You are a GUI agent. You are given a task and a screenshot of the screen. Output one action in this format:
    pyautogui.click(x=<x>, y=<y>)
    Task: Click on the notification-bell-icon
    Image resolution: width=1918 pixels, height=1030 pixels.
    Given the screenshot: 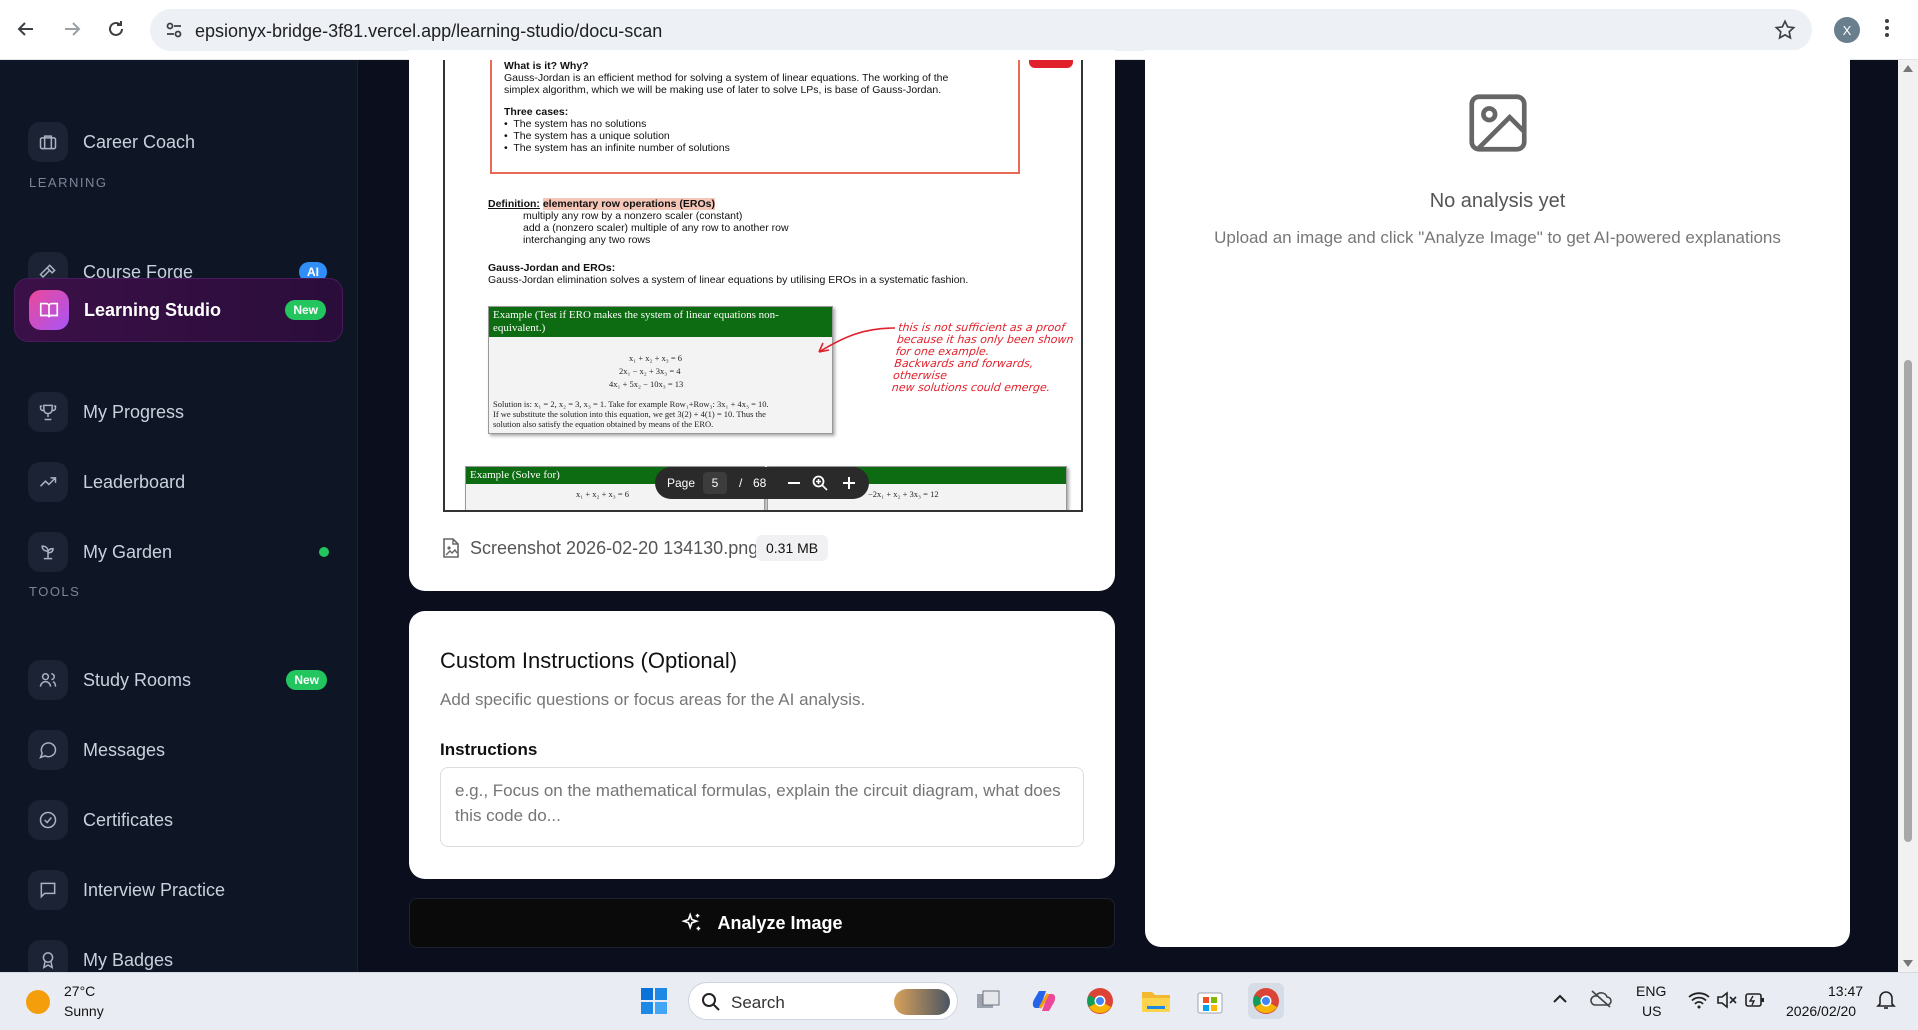 What is the action you would take?
    pyautogui.click(x=1886, y=1002)
    